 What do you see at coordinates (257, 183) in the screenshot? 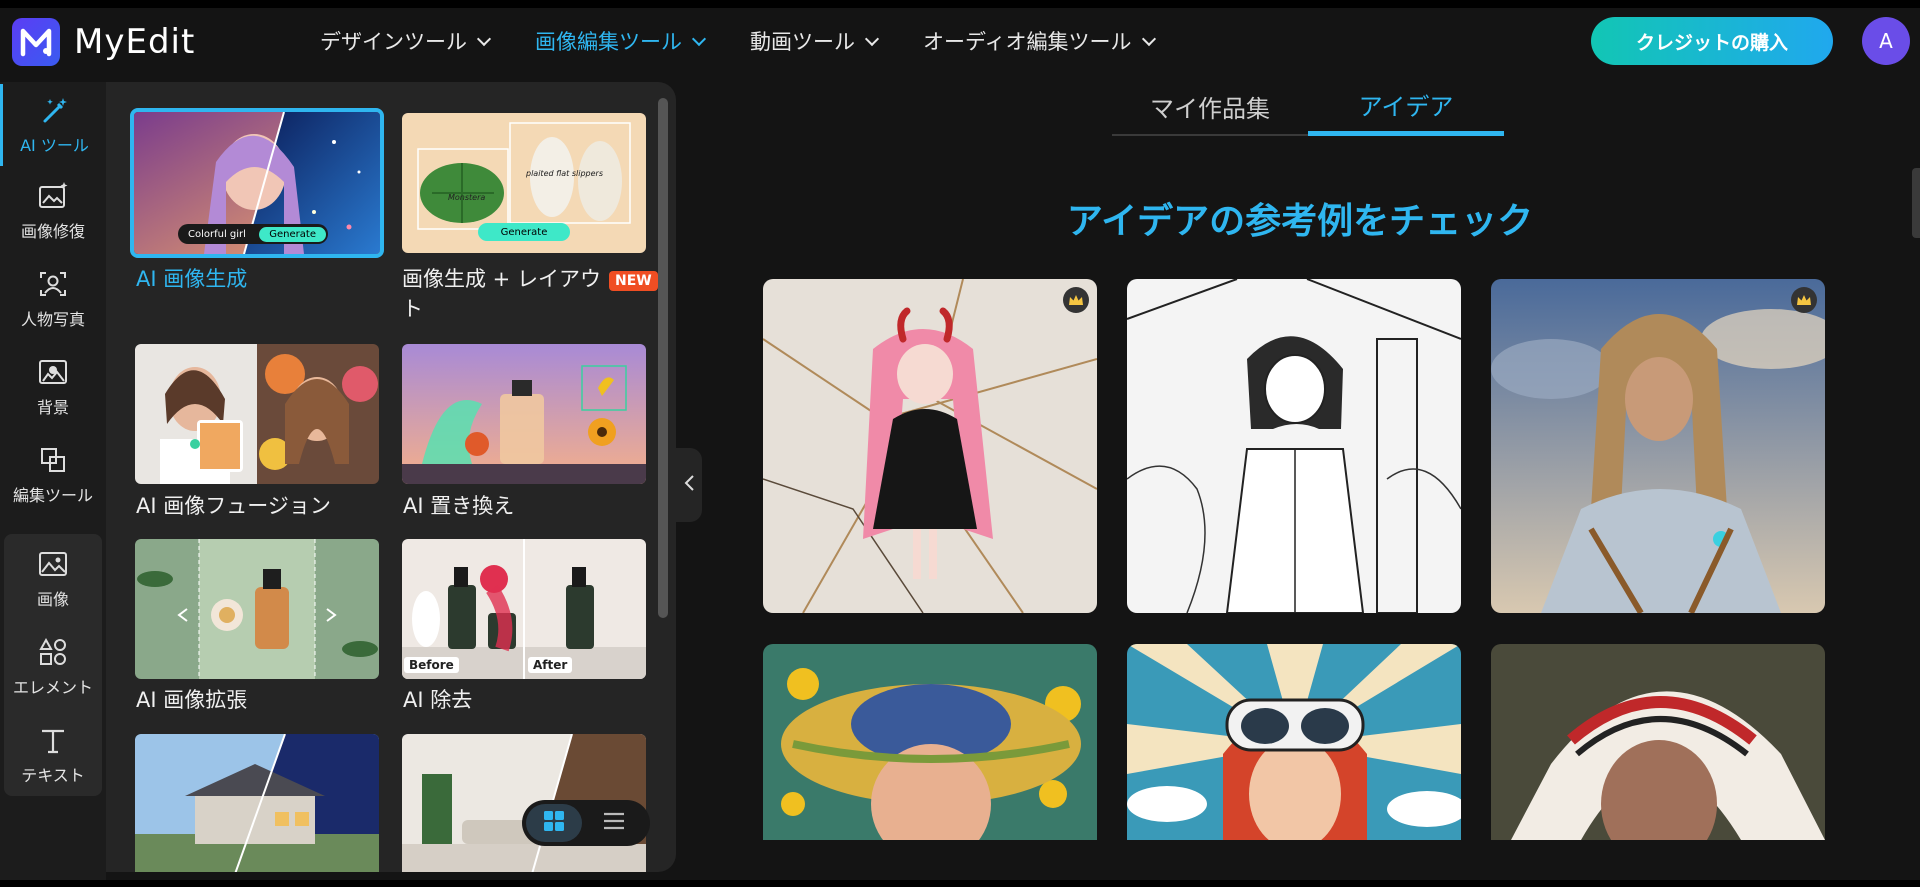
I see `tool-thumbnail: Colorful girl Generate` at bounding box center [257, 183].